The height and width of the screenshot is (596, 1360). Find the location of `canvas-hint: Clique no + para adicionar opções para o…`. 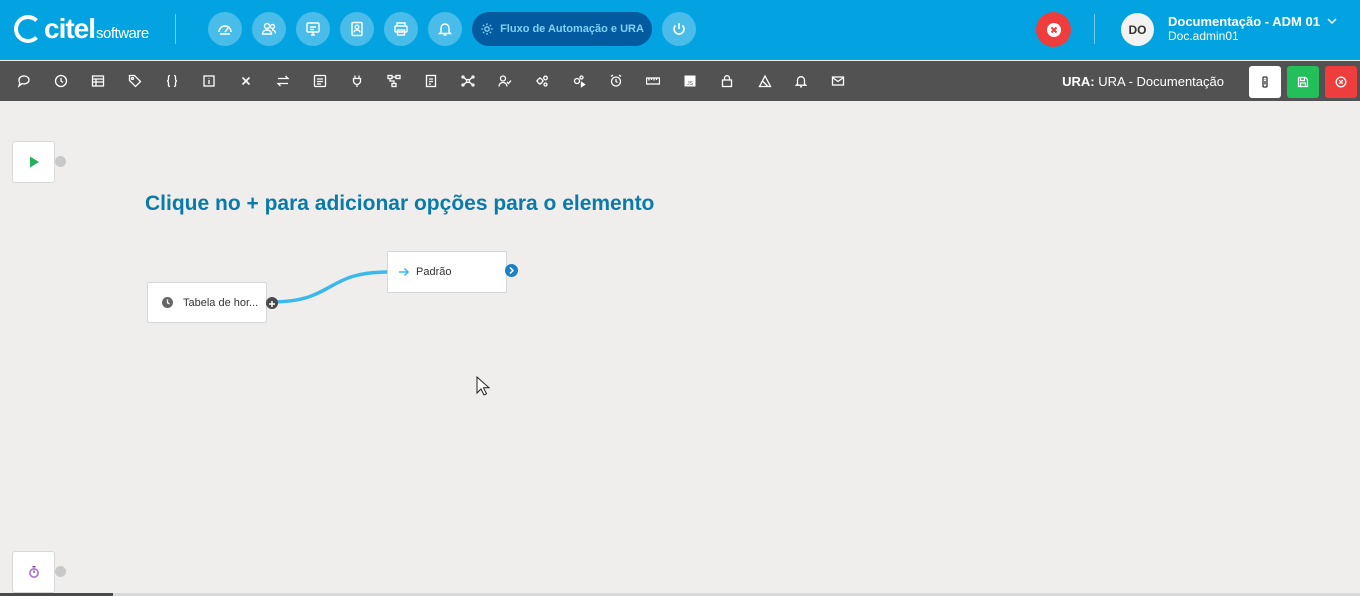

canvas-hint: Clique no + para adicionar opções para o… is located at coordinates (400, 203).